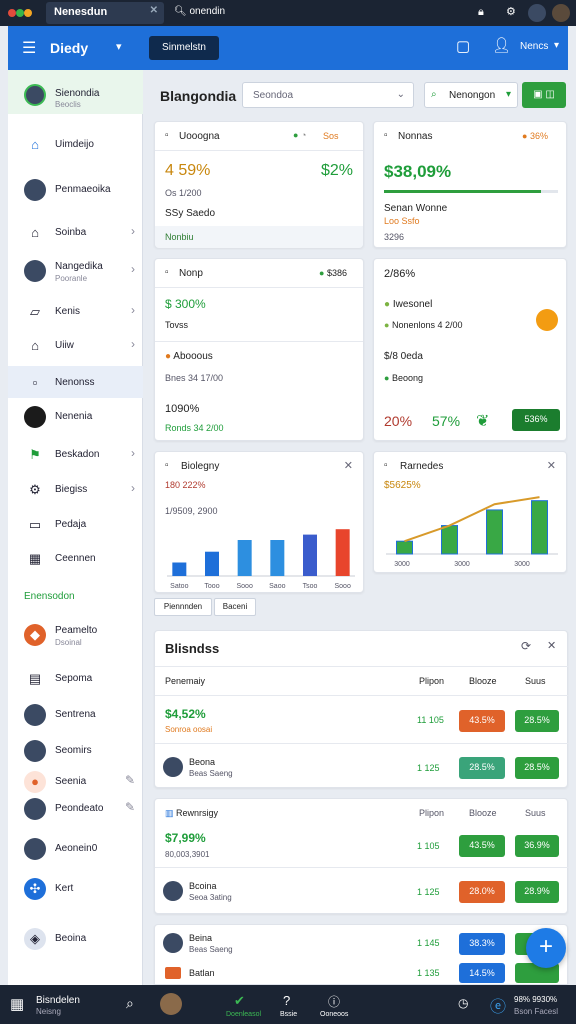 This screenshot has width=576, height=1024. I want to click on chat-icon: ▢, so click(463, 46).